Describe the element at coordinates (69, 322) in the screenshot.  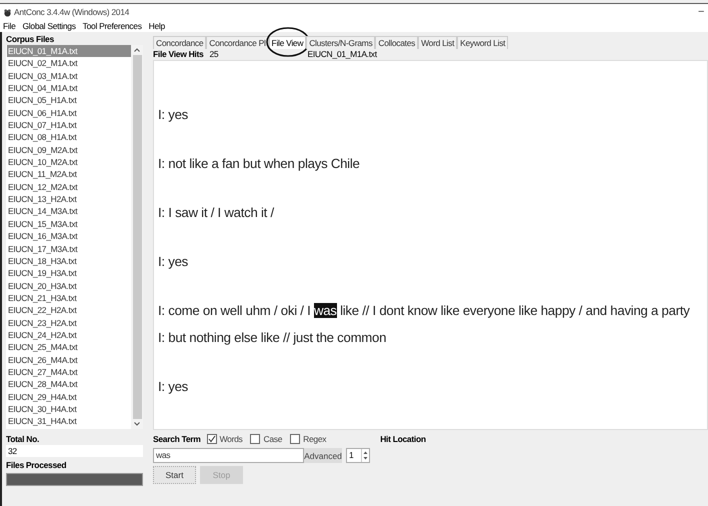
I see `file-list-item: EIUCN_23_H2A.txt` at that location.